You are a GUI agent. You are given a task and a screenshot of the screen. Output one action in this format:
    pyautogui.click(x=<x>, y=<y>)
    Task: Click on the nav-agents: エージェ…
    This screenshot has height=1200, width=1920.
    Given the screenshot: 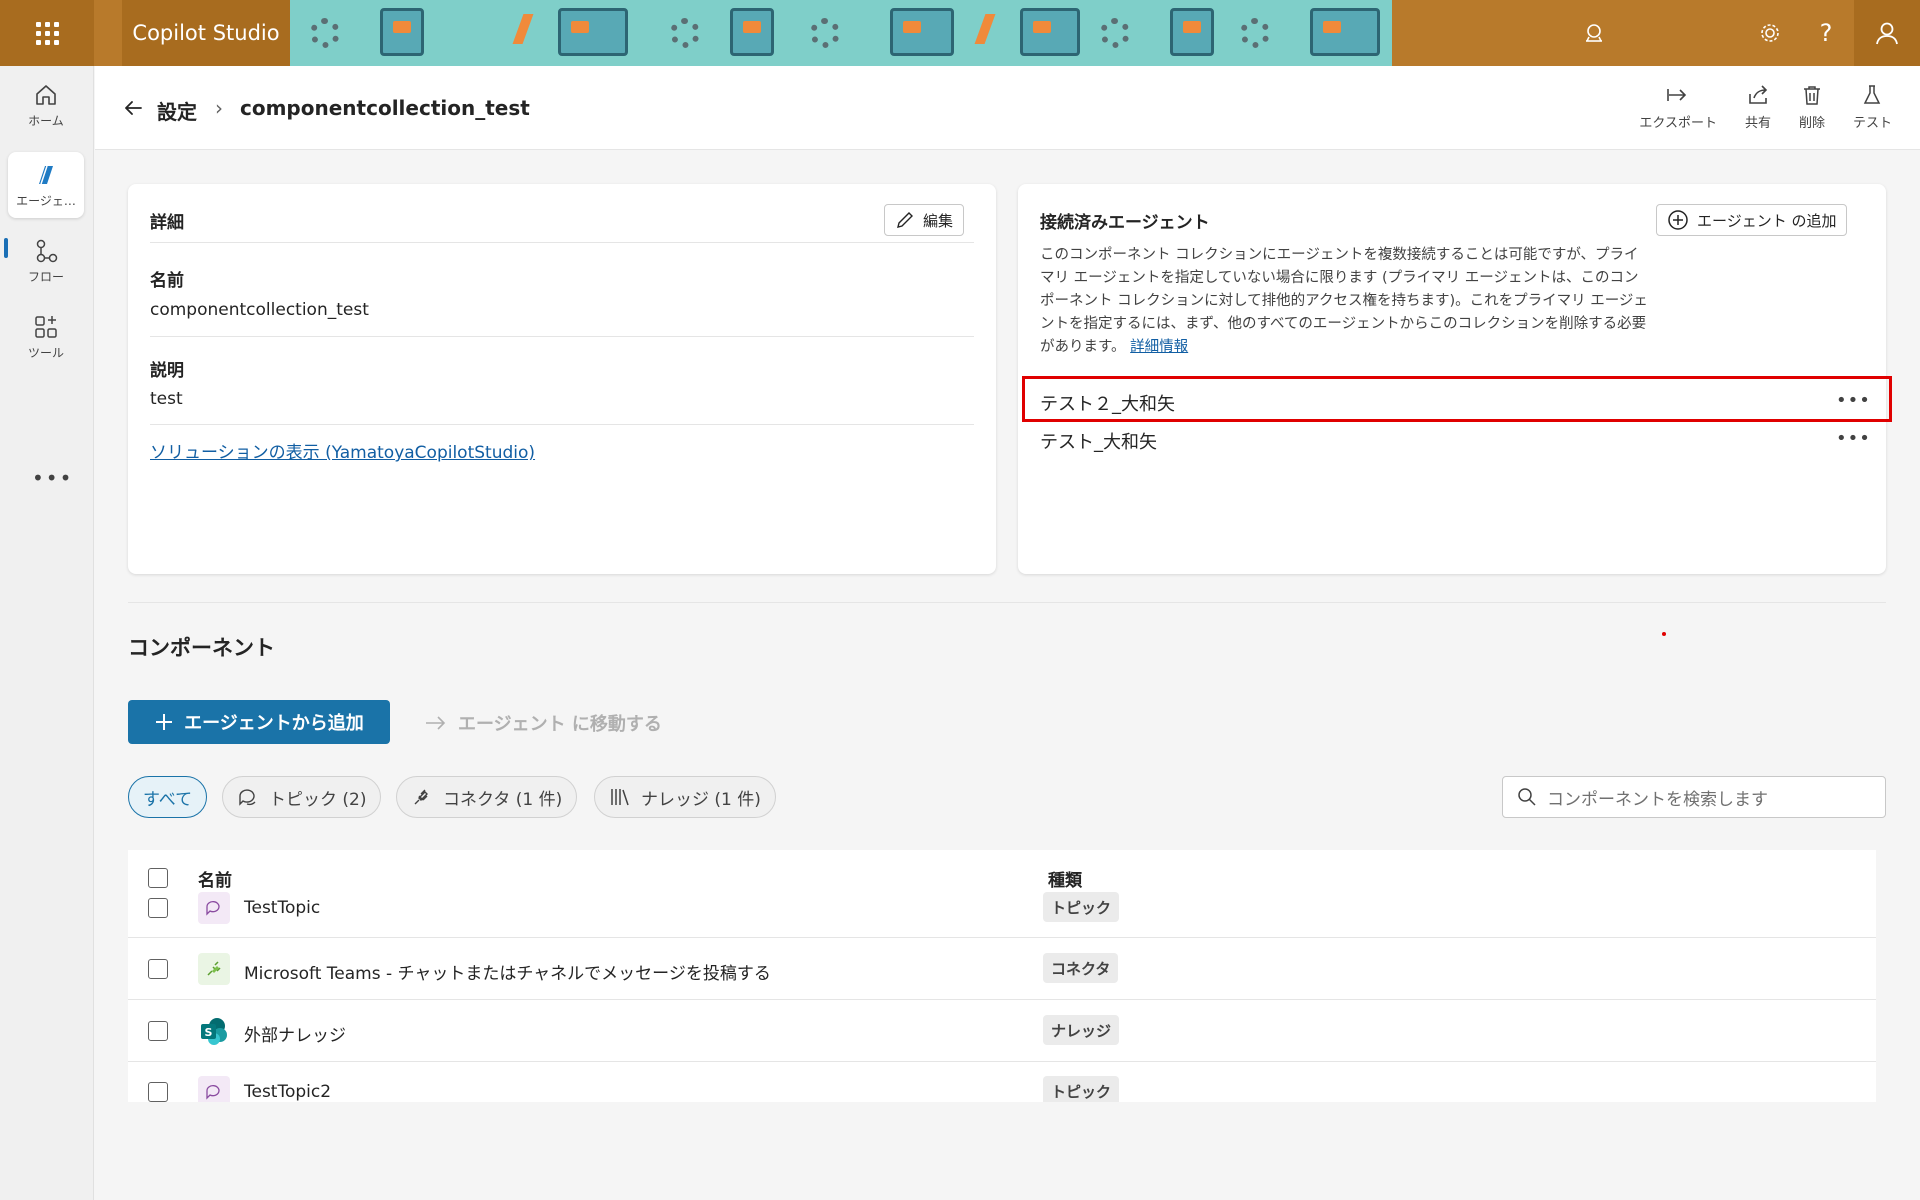 What is the action you would take?
    pyautogui.click(x=46, y=185)
    